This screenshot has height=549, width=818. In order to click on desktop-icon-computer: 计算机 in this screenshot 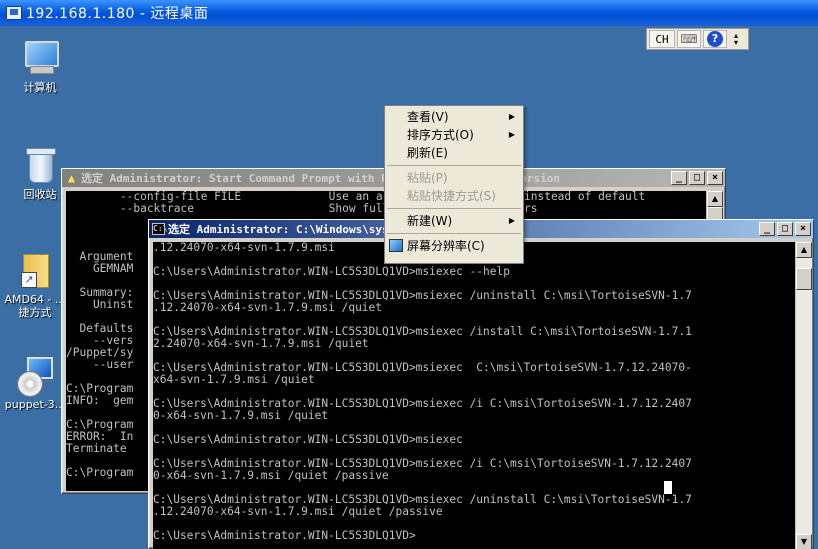, I will do `click(40, 66)`.